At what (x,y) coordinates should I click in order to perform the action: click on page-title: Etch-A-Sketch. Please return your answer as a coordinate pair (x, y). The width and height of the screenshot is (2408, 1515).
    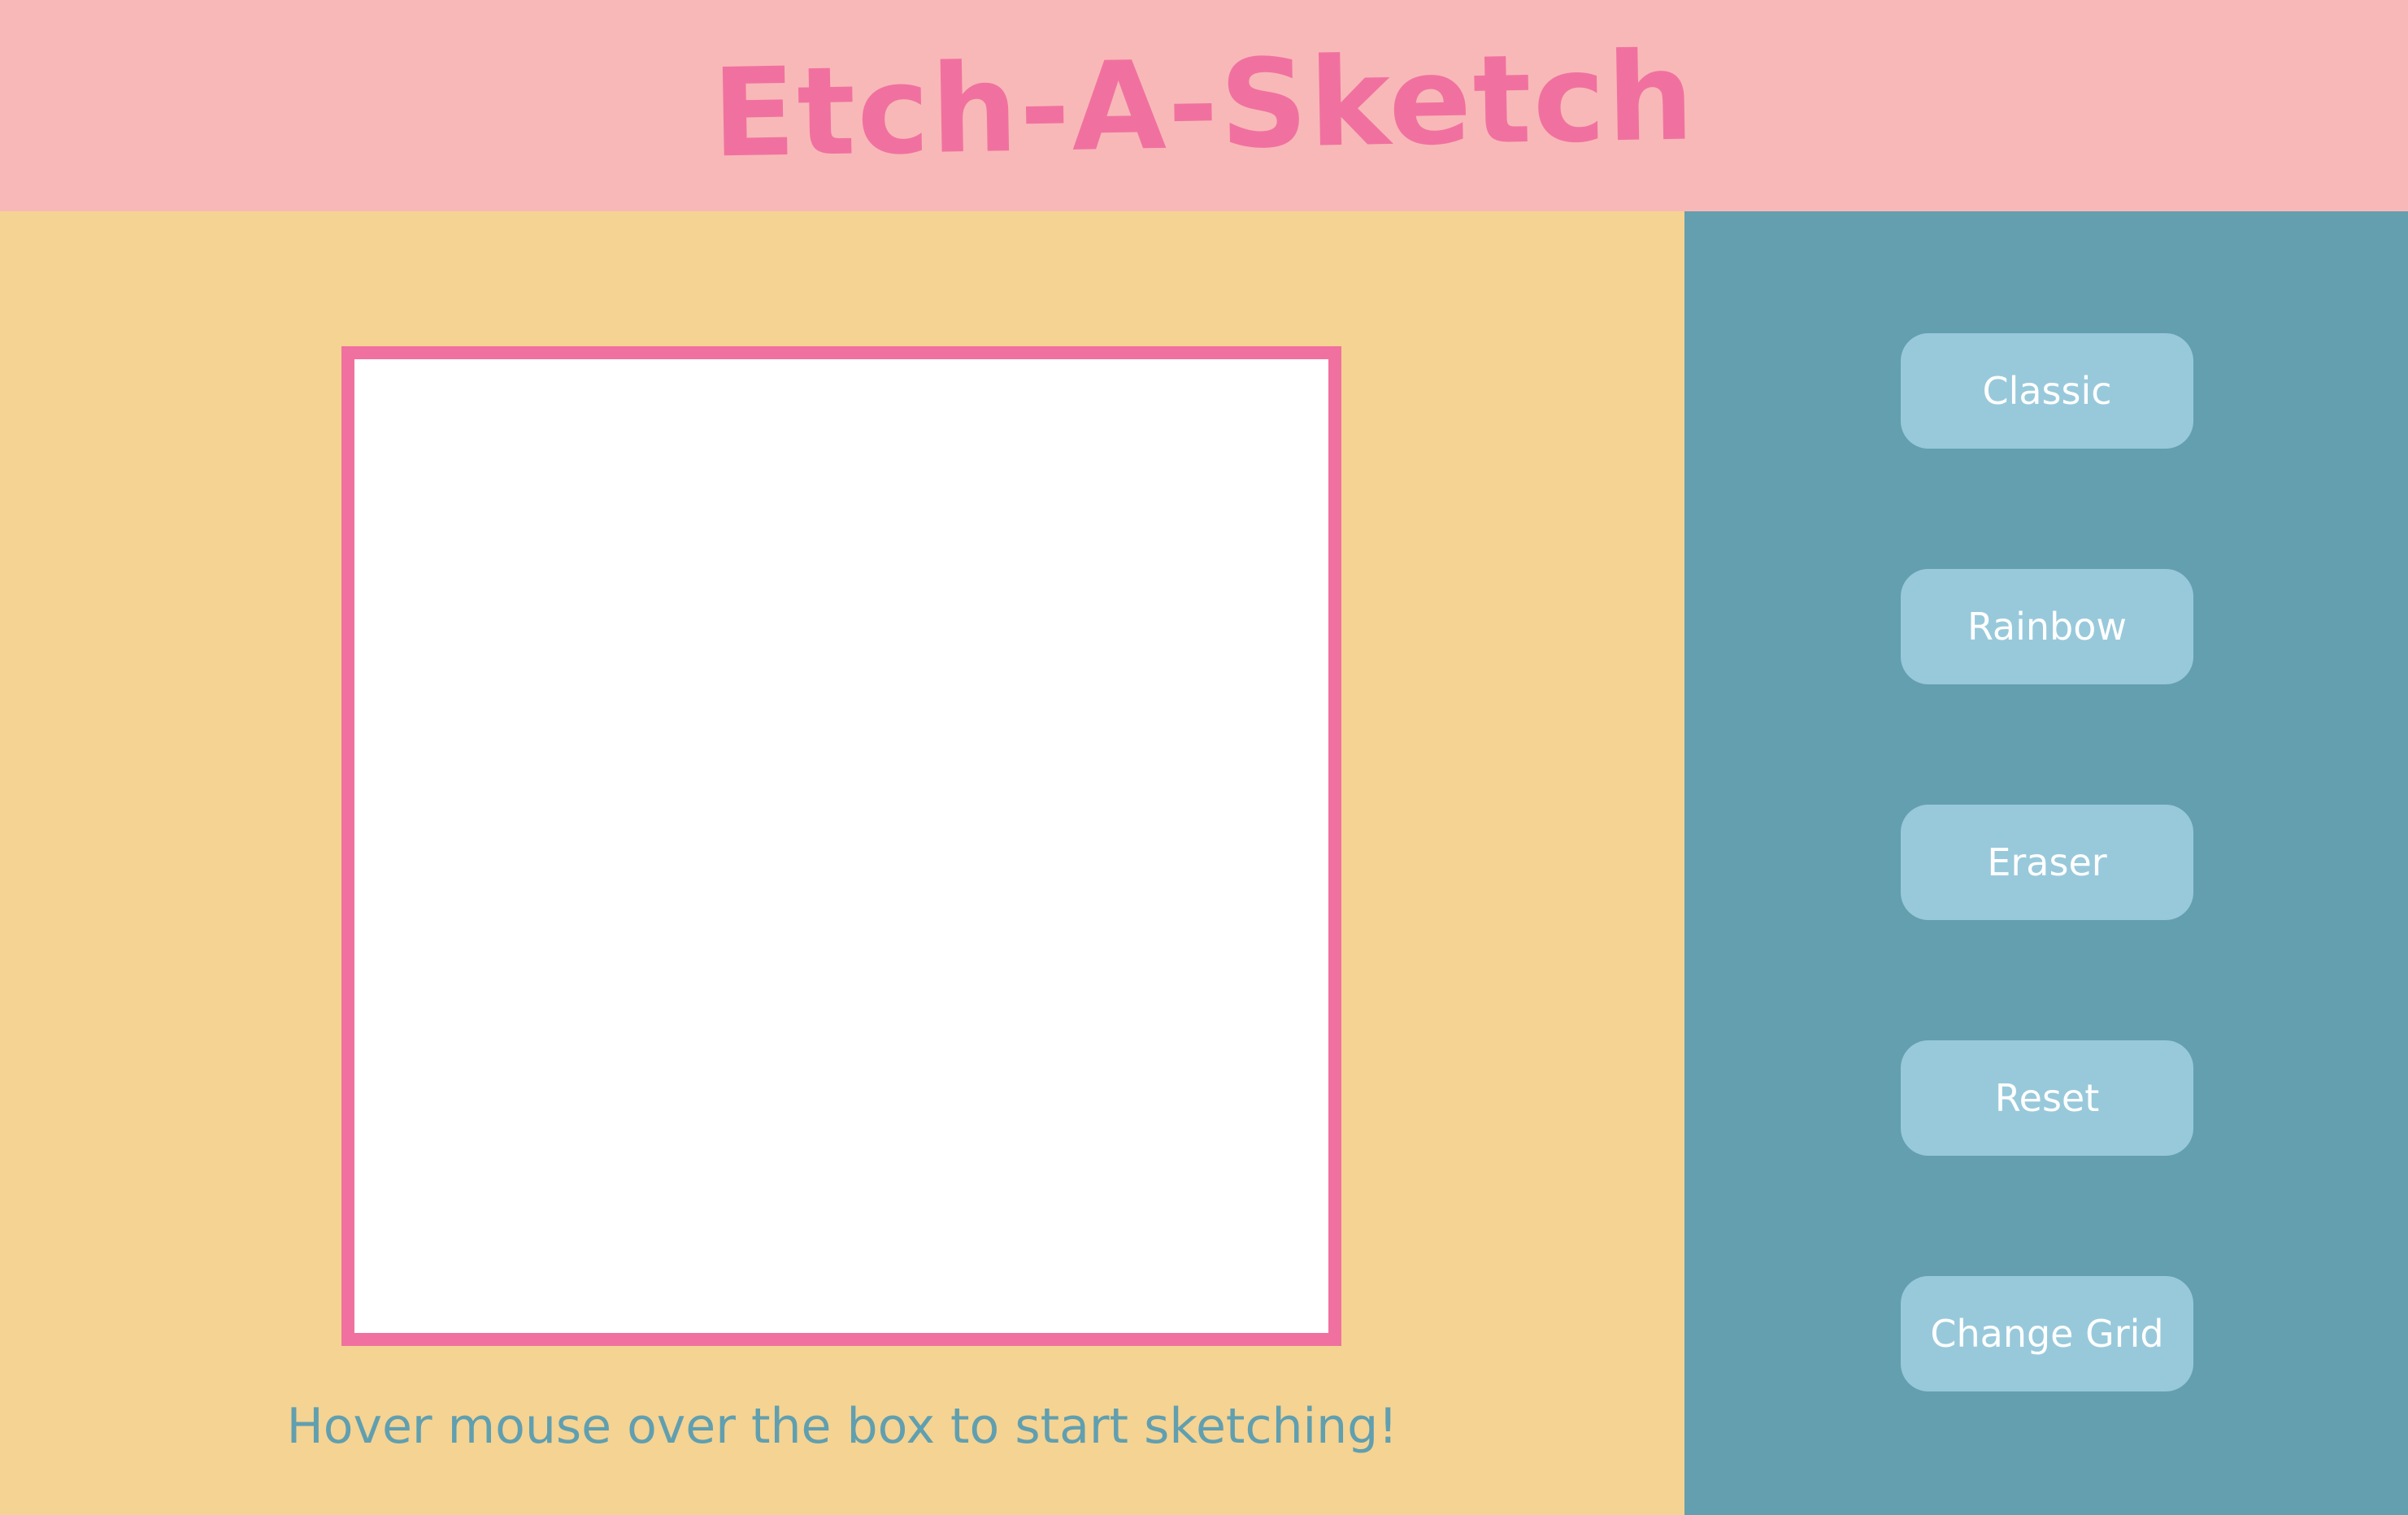
    Looking at the image, I should click on (1204, 105).